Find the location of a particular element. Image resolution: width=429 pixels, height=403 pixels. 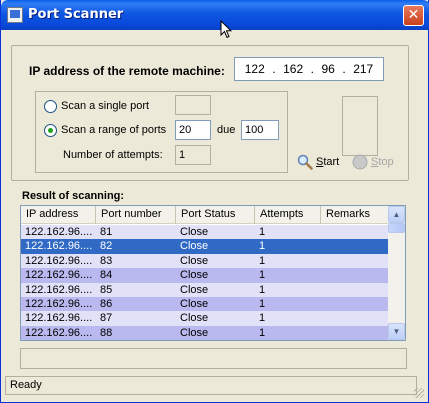

table-cell: 87 is located at coordinates (106, 318).